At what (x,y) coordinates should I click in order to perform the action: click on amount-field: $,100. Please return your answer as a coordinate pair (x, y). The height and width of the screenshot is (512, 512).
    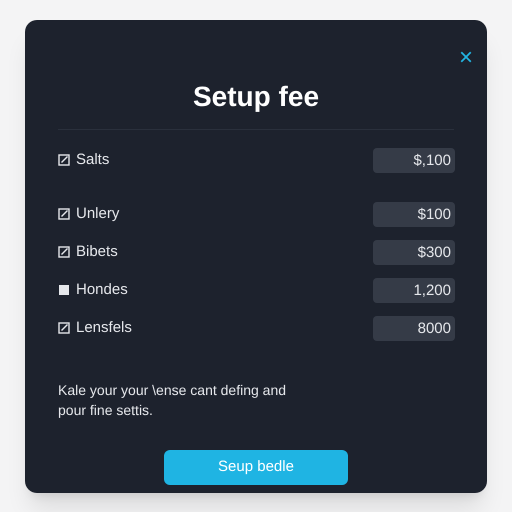
    Looking at the image, I should click on (414, 160).